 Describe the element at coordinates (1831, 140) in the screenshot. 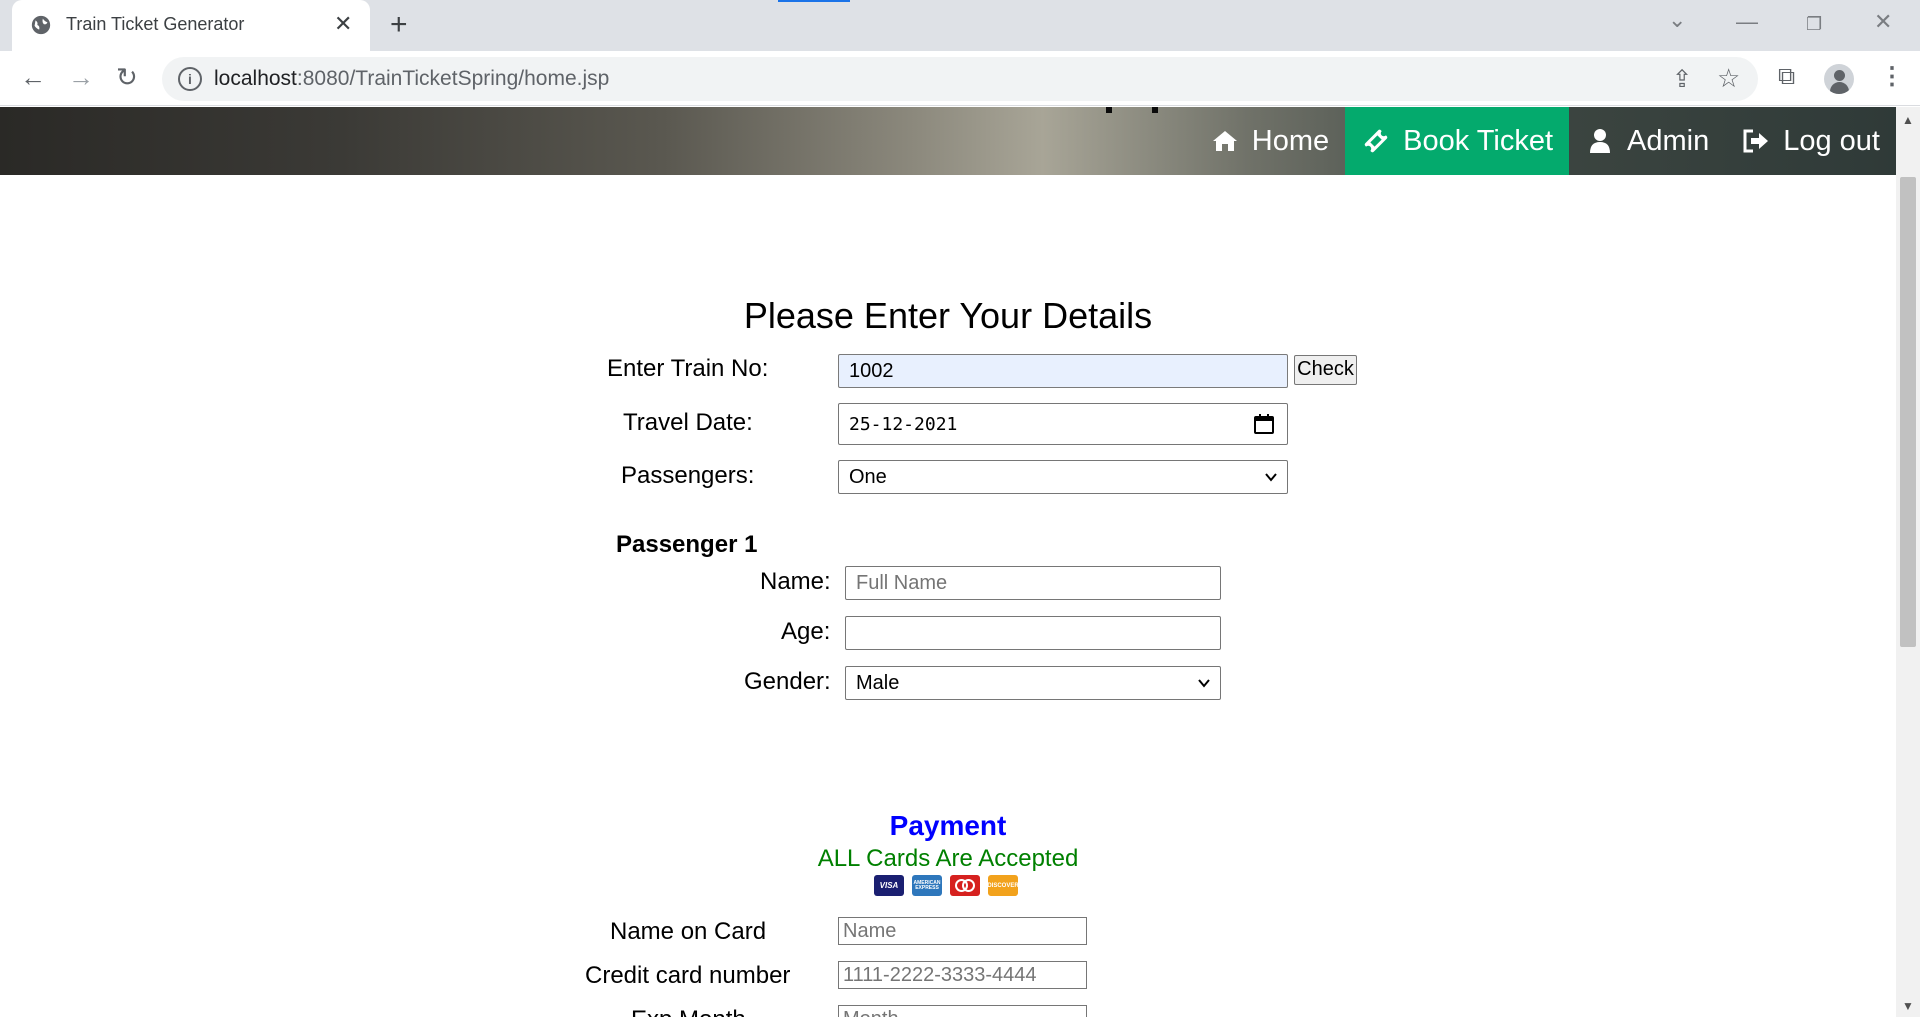

I see `nav-logout-label: Log out` at that location.